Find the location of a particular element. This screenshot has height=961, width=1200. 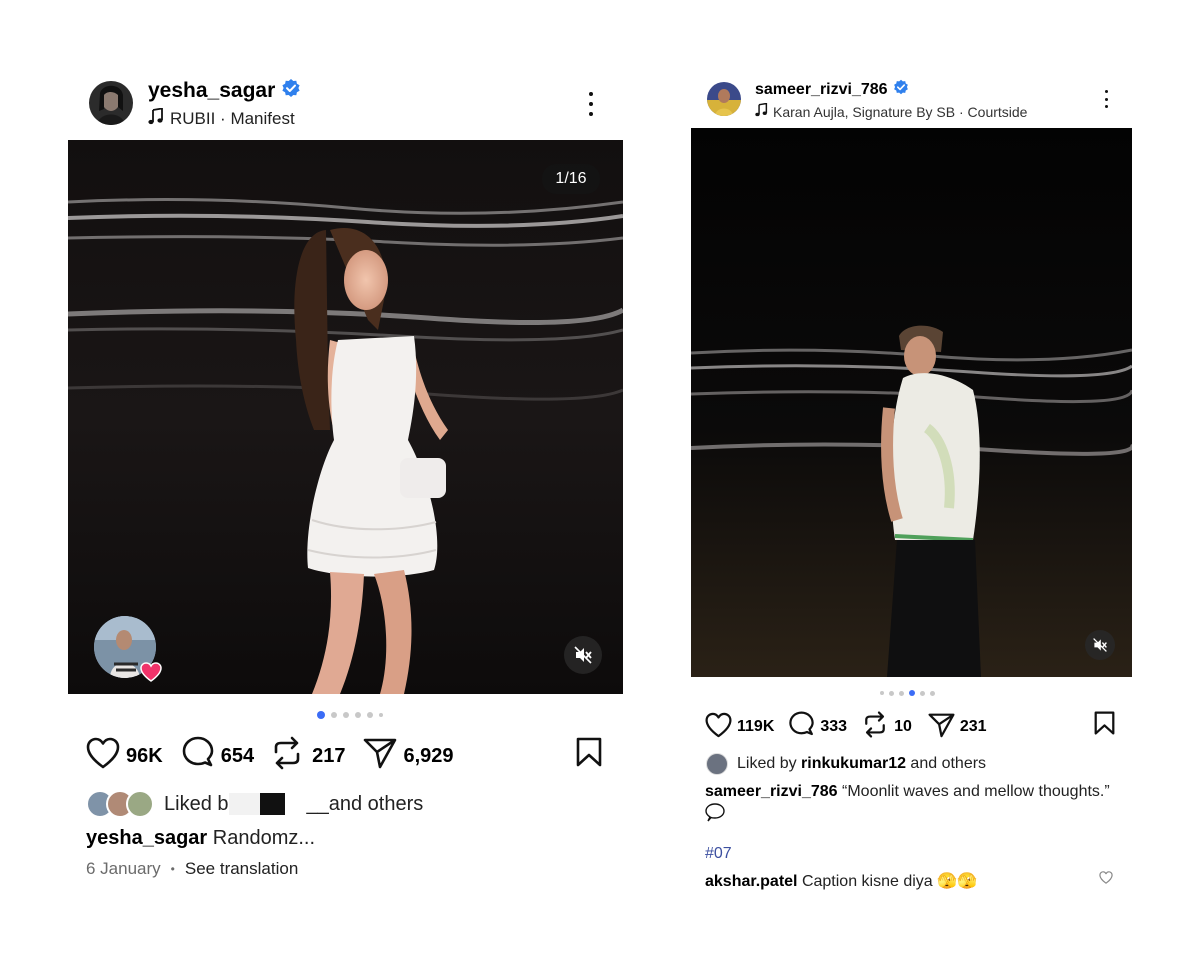

liked-by-user: rinkukumar12 is located at coordinates (853, 764).